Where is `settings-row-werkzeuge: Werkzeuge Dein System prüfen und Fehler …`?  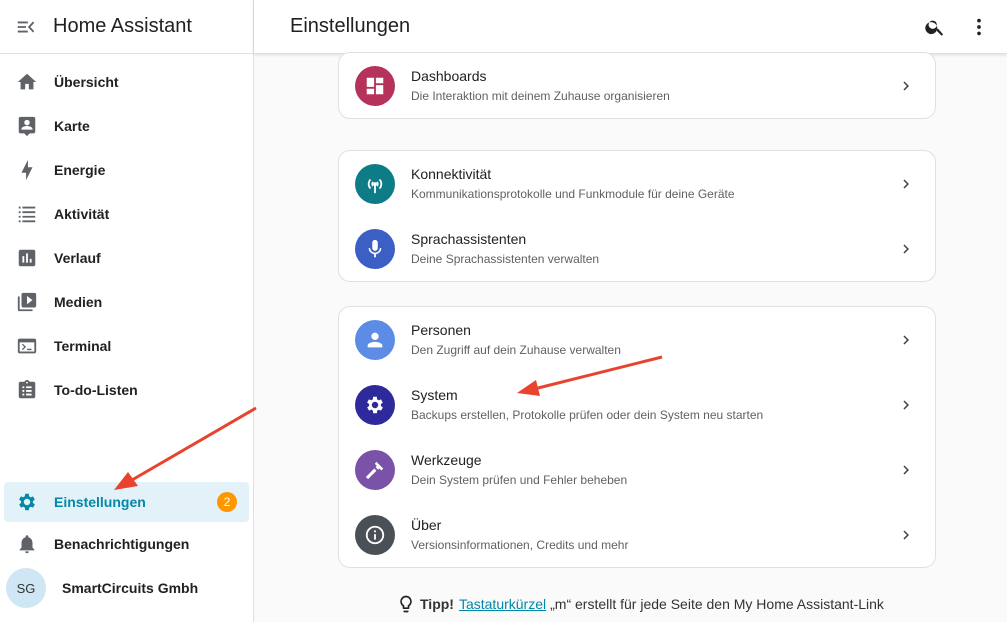
settings-row-werkzeuge: Werkzeuge Dein System prüfen und Fehler … is located at coordinates (637, 469).